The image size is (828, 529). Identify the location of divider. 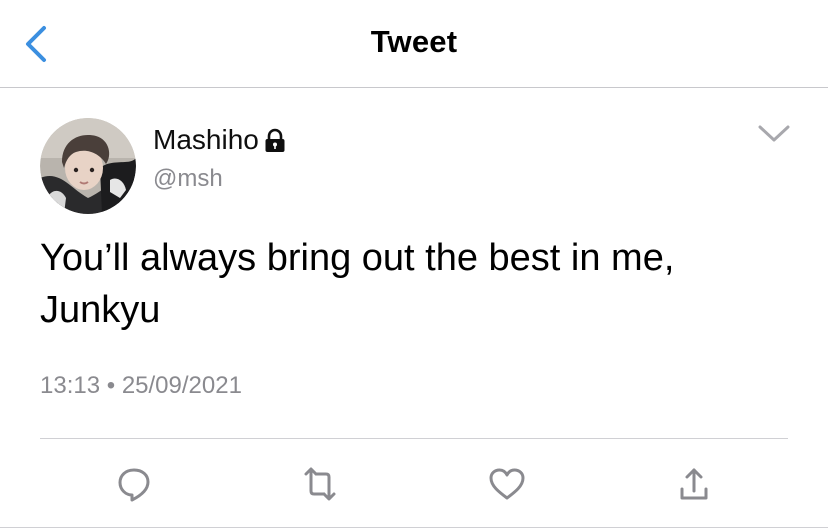
(414, 438).